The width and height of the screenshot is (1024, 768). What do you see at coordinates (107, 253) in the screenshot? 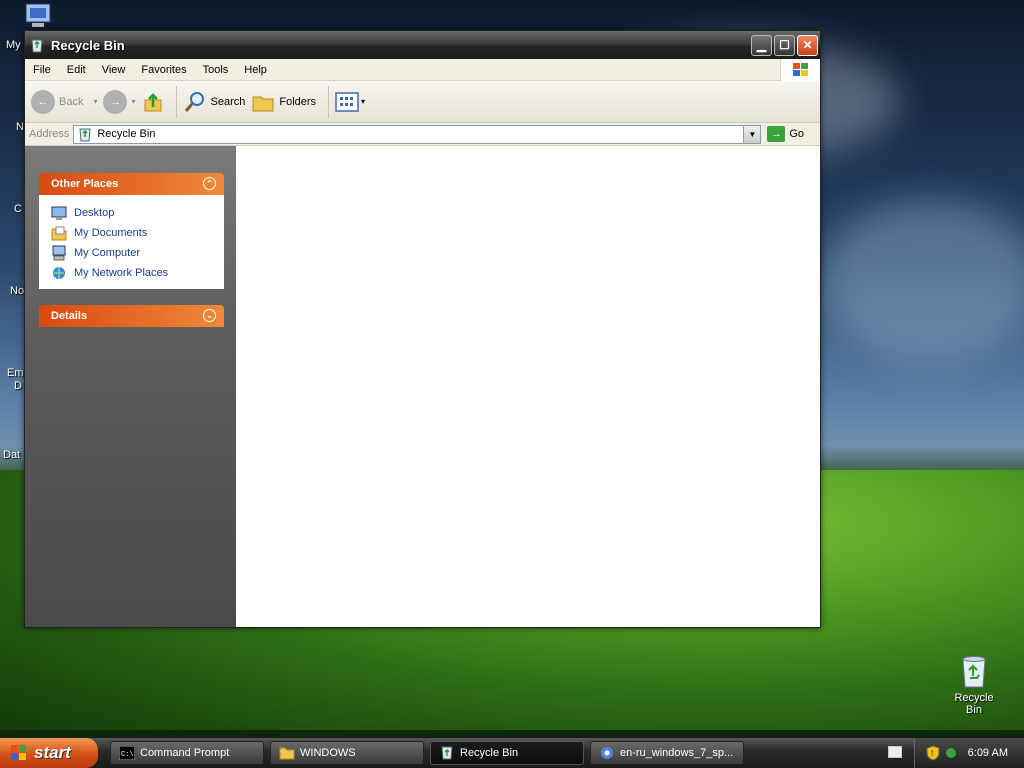
I see `place-label: My Computer` at bounding box center [107, 253].